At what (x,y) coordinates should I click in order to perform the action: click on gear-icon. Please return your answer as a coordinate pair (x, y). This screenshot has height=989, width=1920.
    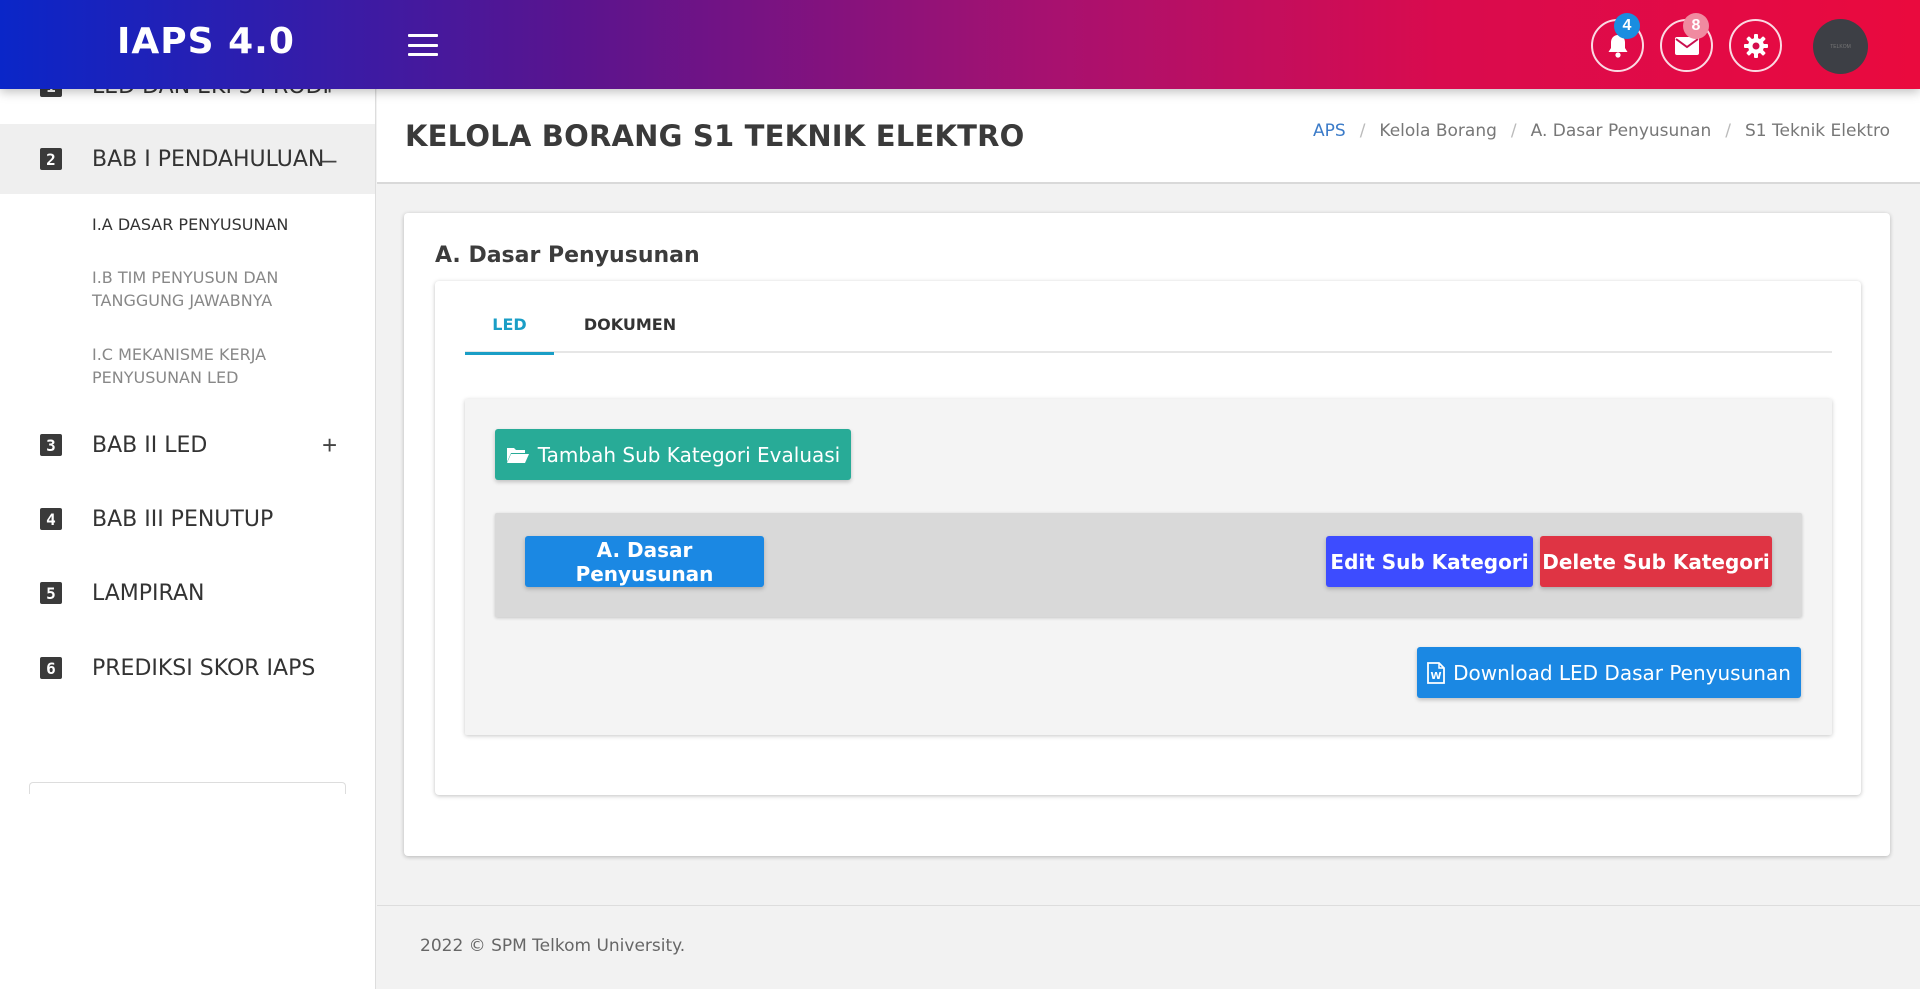
    Looking at the image, I should click on (1755, 45).